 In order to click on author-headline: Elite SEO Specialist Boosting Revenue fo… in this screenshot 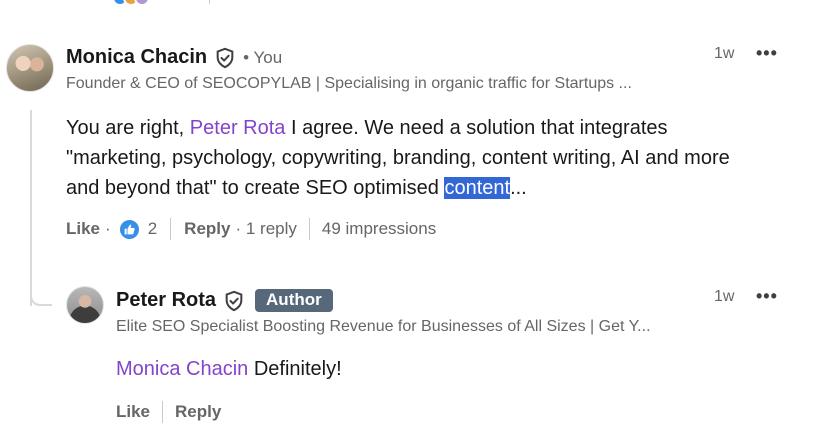, I will do `click(383, 326)`.